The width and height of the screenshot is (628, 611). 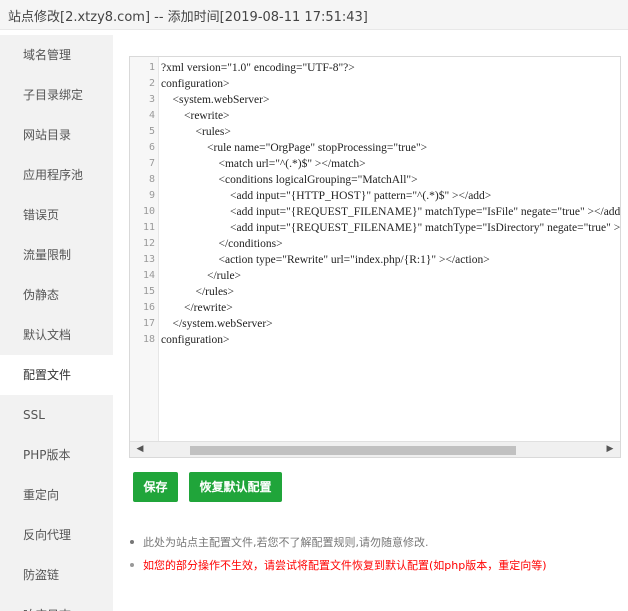 What do you see at coordinates (151, 115) in the screenshot?
I see `line-number: 4` at bounding box center [151, 115].